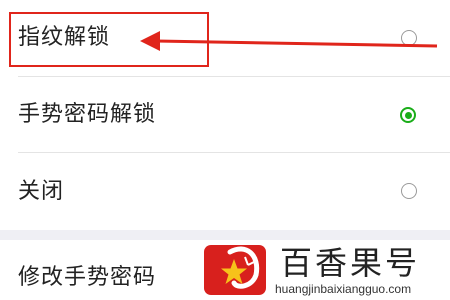  I want to click on watermark-logo, so click(235, 270).